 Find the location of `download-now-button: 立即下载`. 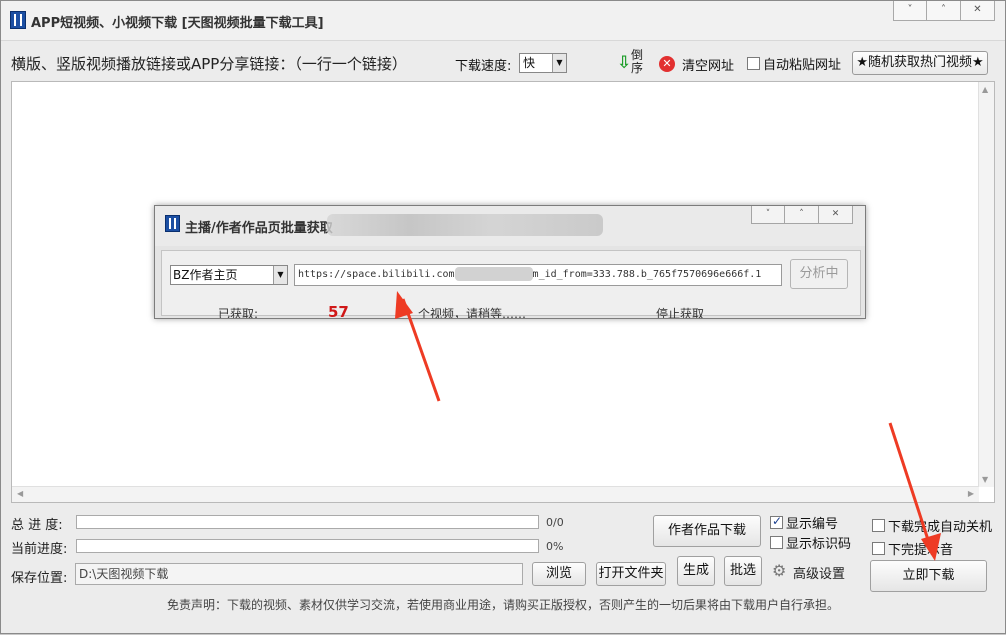

download-now-button: 立即下载 is located at coordinates (928, 576).